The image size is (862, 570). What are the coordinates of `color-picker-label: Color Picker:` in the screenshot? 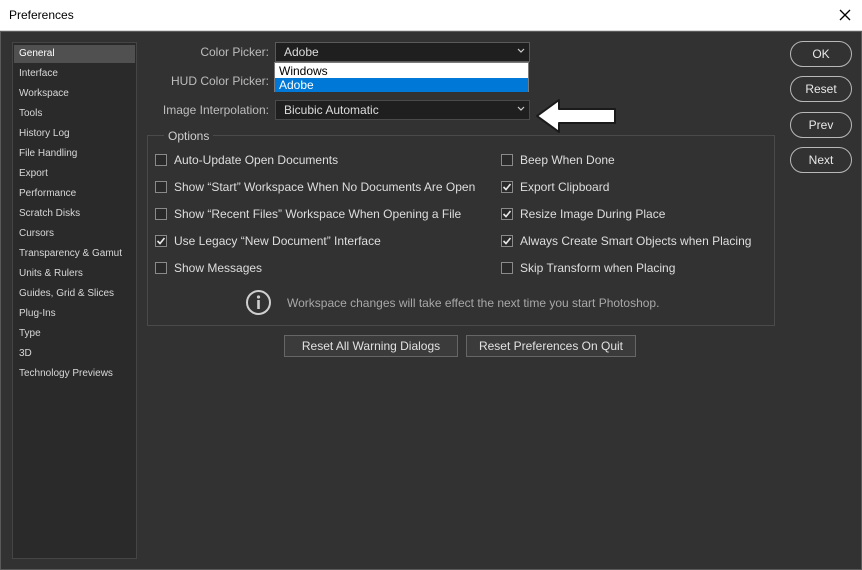 It's located at (234, 52).